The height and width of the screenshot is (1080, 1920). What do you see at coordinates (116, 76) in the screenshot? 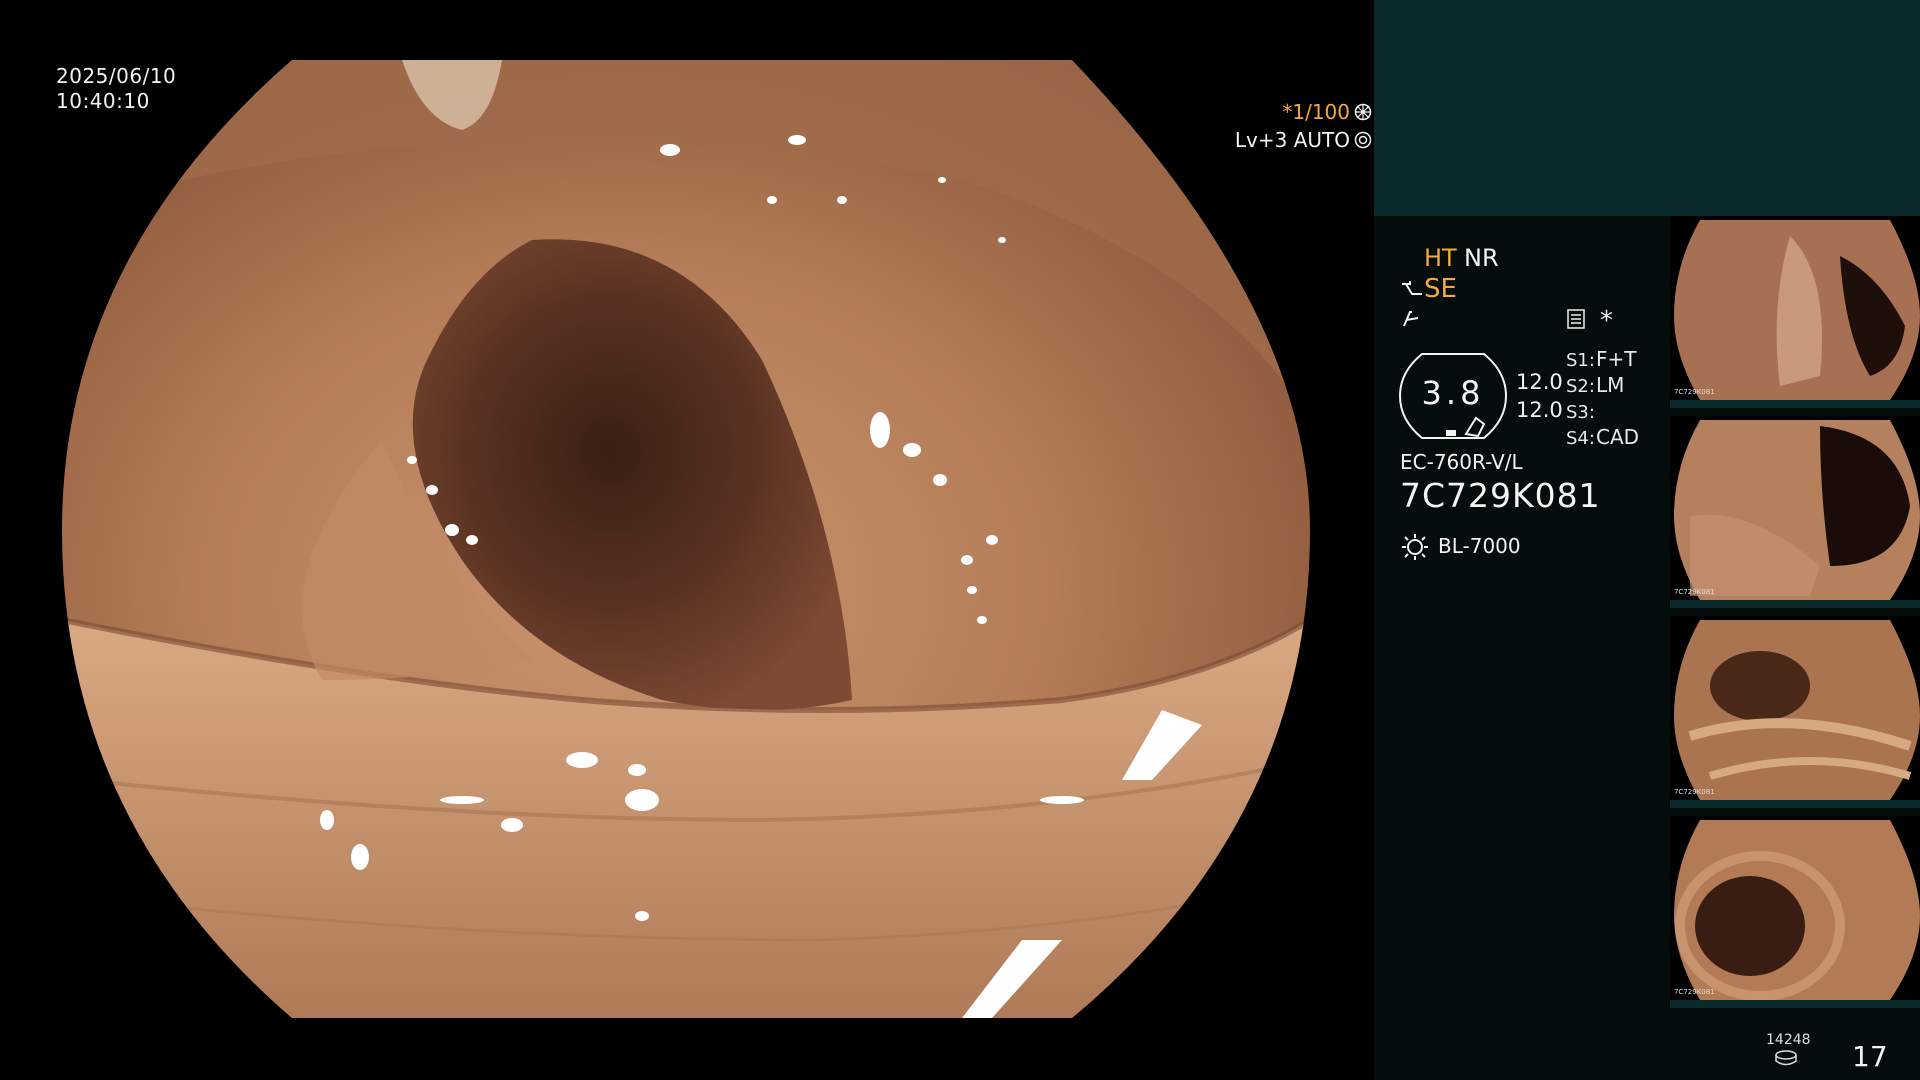
I see `date-text: 2025/06/10` at bounding box center [116, 76].